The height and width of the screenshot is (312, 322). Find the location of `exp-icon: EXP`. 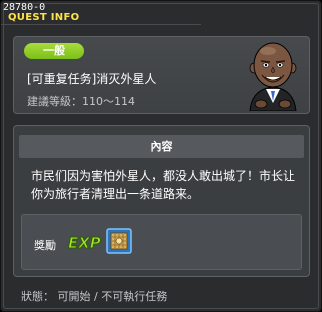

exp-icon: EXP is located at coordinates (85, 243).